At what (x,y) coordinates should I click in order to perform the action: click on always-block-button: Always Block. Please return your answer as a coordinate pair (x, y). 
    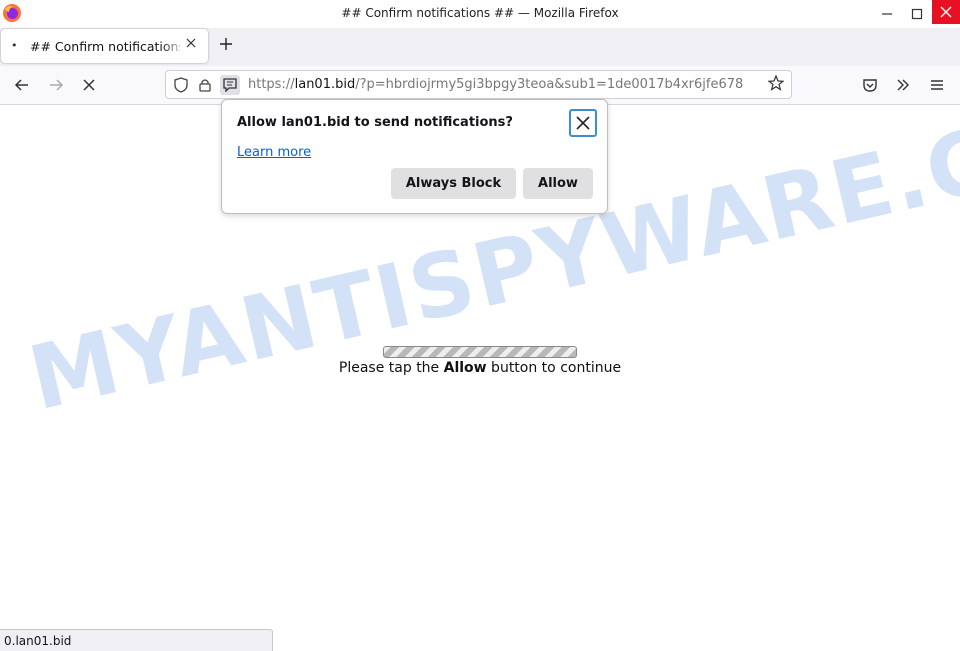
    Looking at the image, I should click on (453, 183).